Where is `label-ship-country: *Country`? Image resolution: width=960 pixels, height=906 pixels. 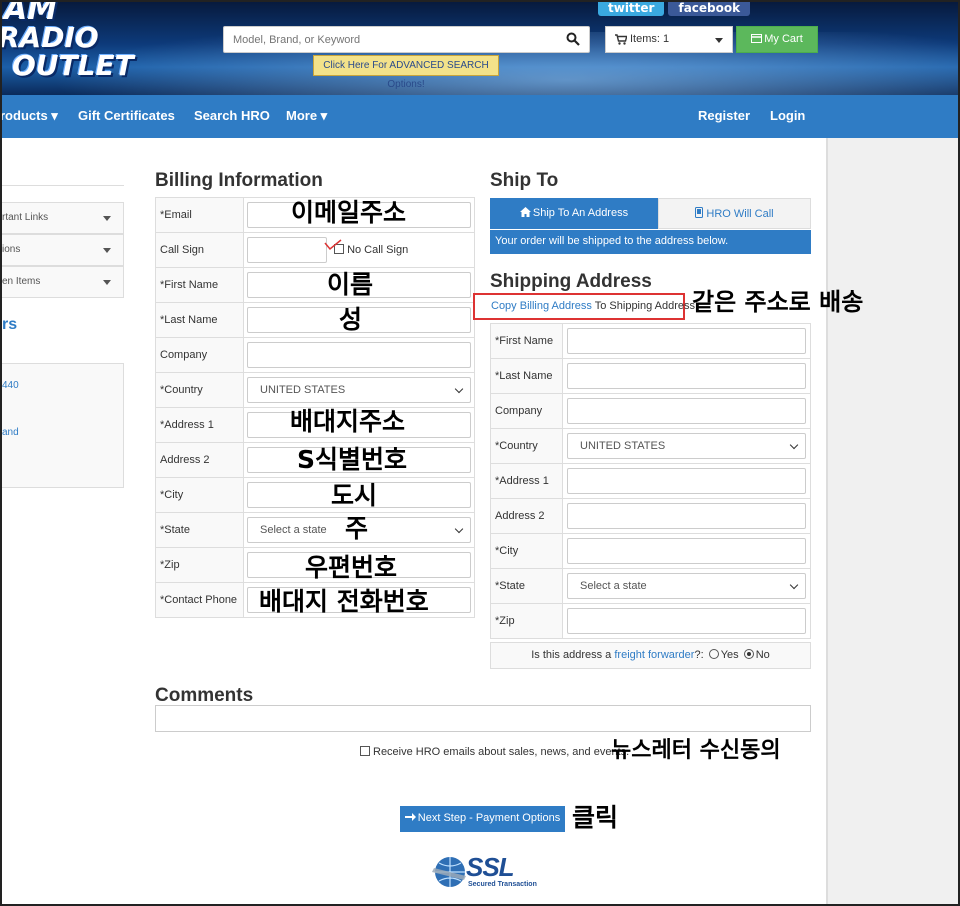 label-ship-country: *Country is located at coordinates (526, 446).